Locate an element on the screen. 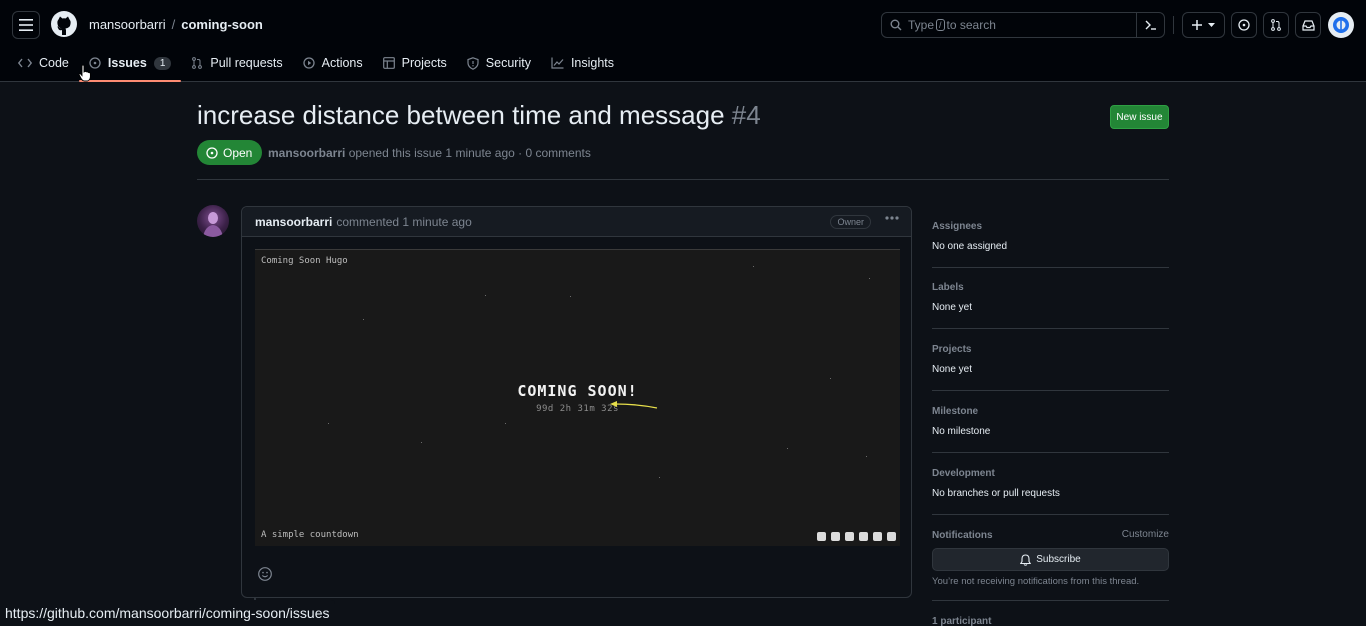 The width and height of the screenshot is (1366, 626). command-palette-button is located at coordinates (1150, 25).